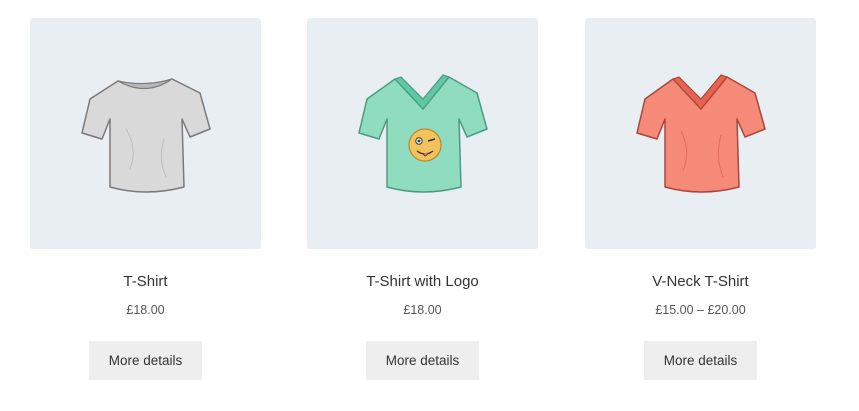 Image resolution: width=859 pixels, height=411 pixels. I want to click on product-title: V-Neck T-Shirt, so click(700, 282).